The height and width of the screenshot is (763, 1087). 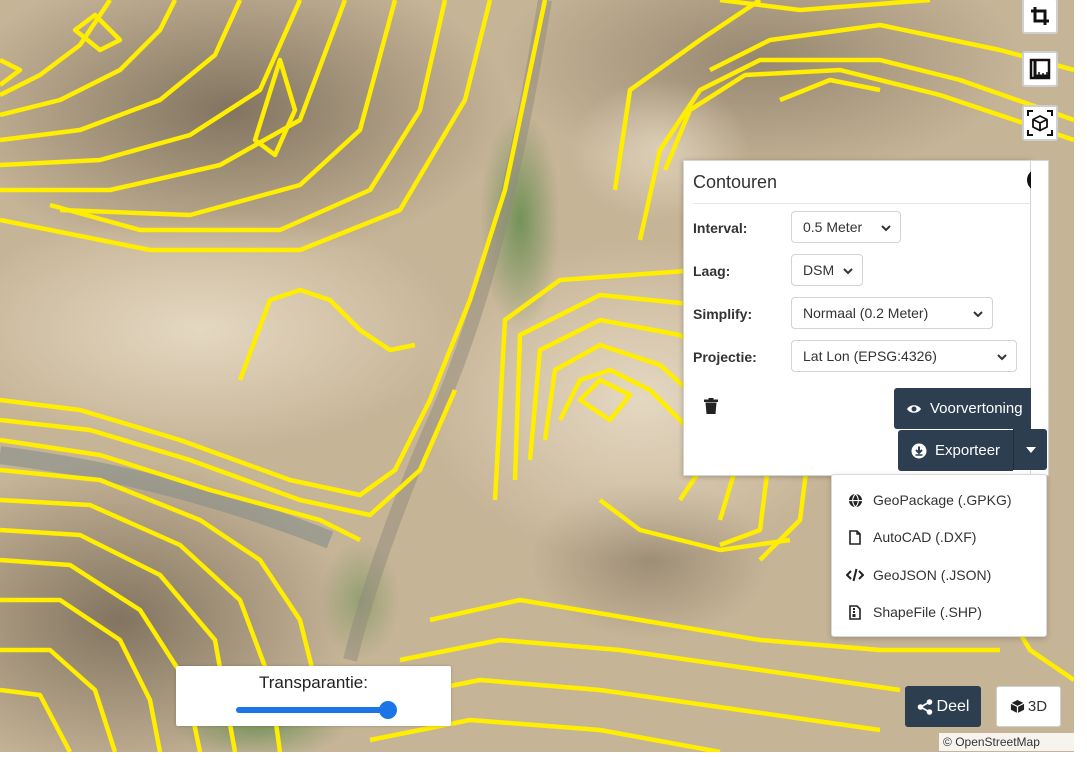 I want to click on projection-label: Projectie:, so click(x=725, y=357).